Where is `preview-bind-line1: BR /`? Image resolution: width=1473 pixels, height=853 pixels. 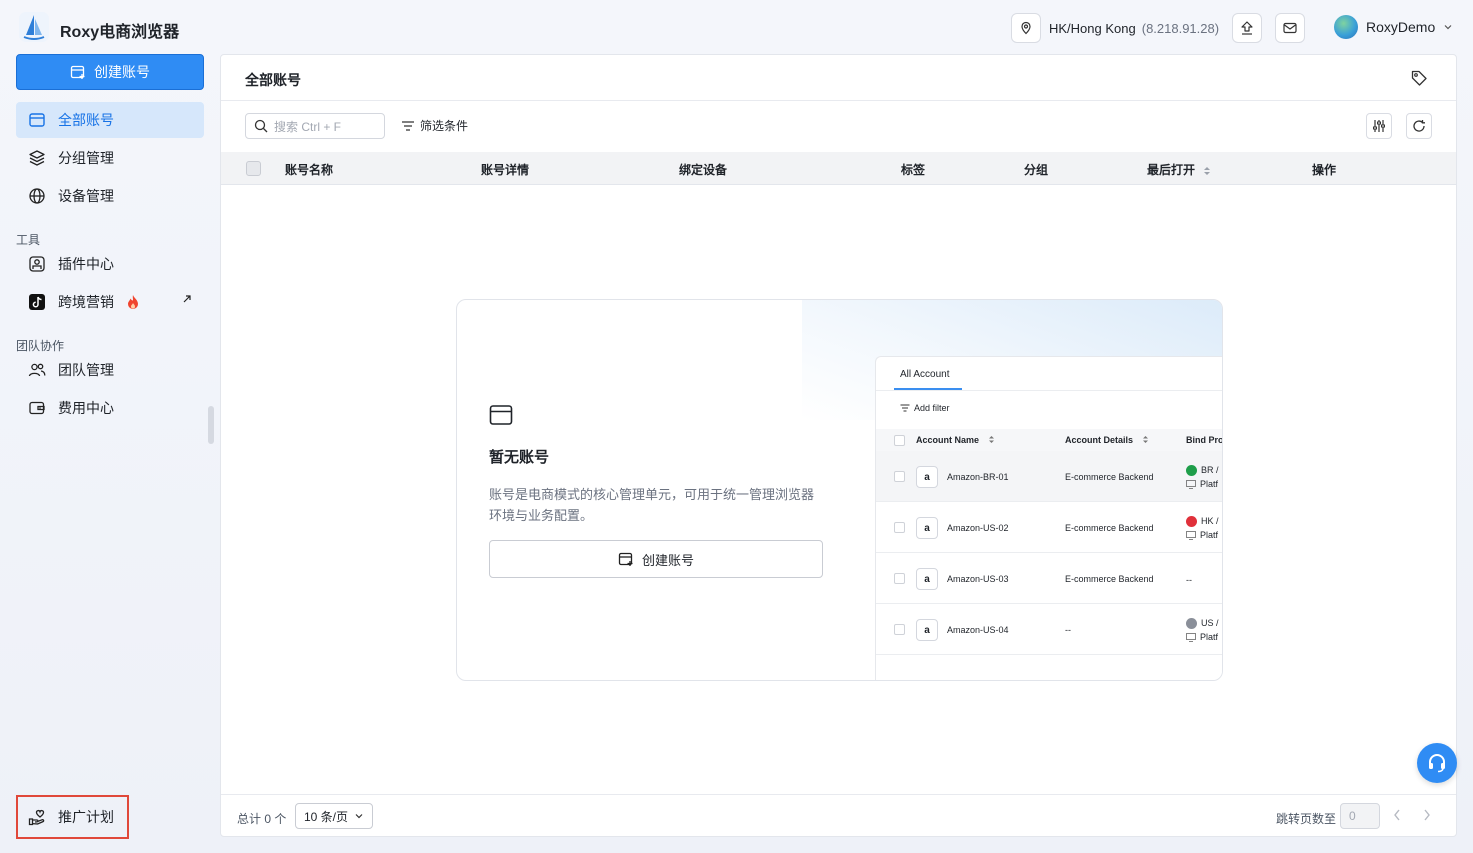
preview-bind-line1: BR / is located at coordinates (1210, 470).